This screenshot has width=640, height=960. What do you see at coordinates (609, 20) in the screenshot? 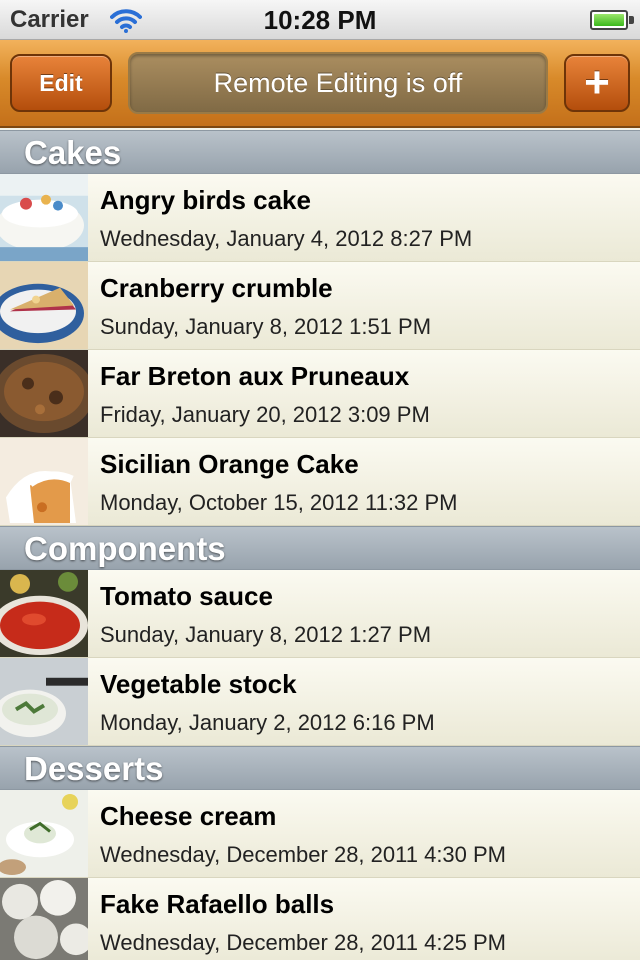
I see `battery-icon` at bounding box center [609, 20].